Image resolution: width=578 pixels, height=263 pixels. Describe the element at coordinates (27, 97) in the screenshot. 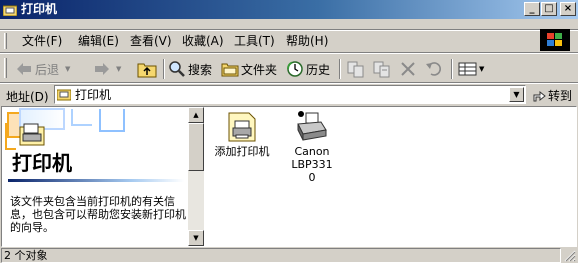

I see `address-label: 地址(D)` at that location.